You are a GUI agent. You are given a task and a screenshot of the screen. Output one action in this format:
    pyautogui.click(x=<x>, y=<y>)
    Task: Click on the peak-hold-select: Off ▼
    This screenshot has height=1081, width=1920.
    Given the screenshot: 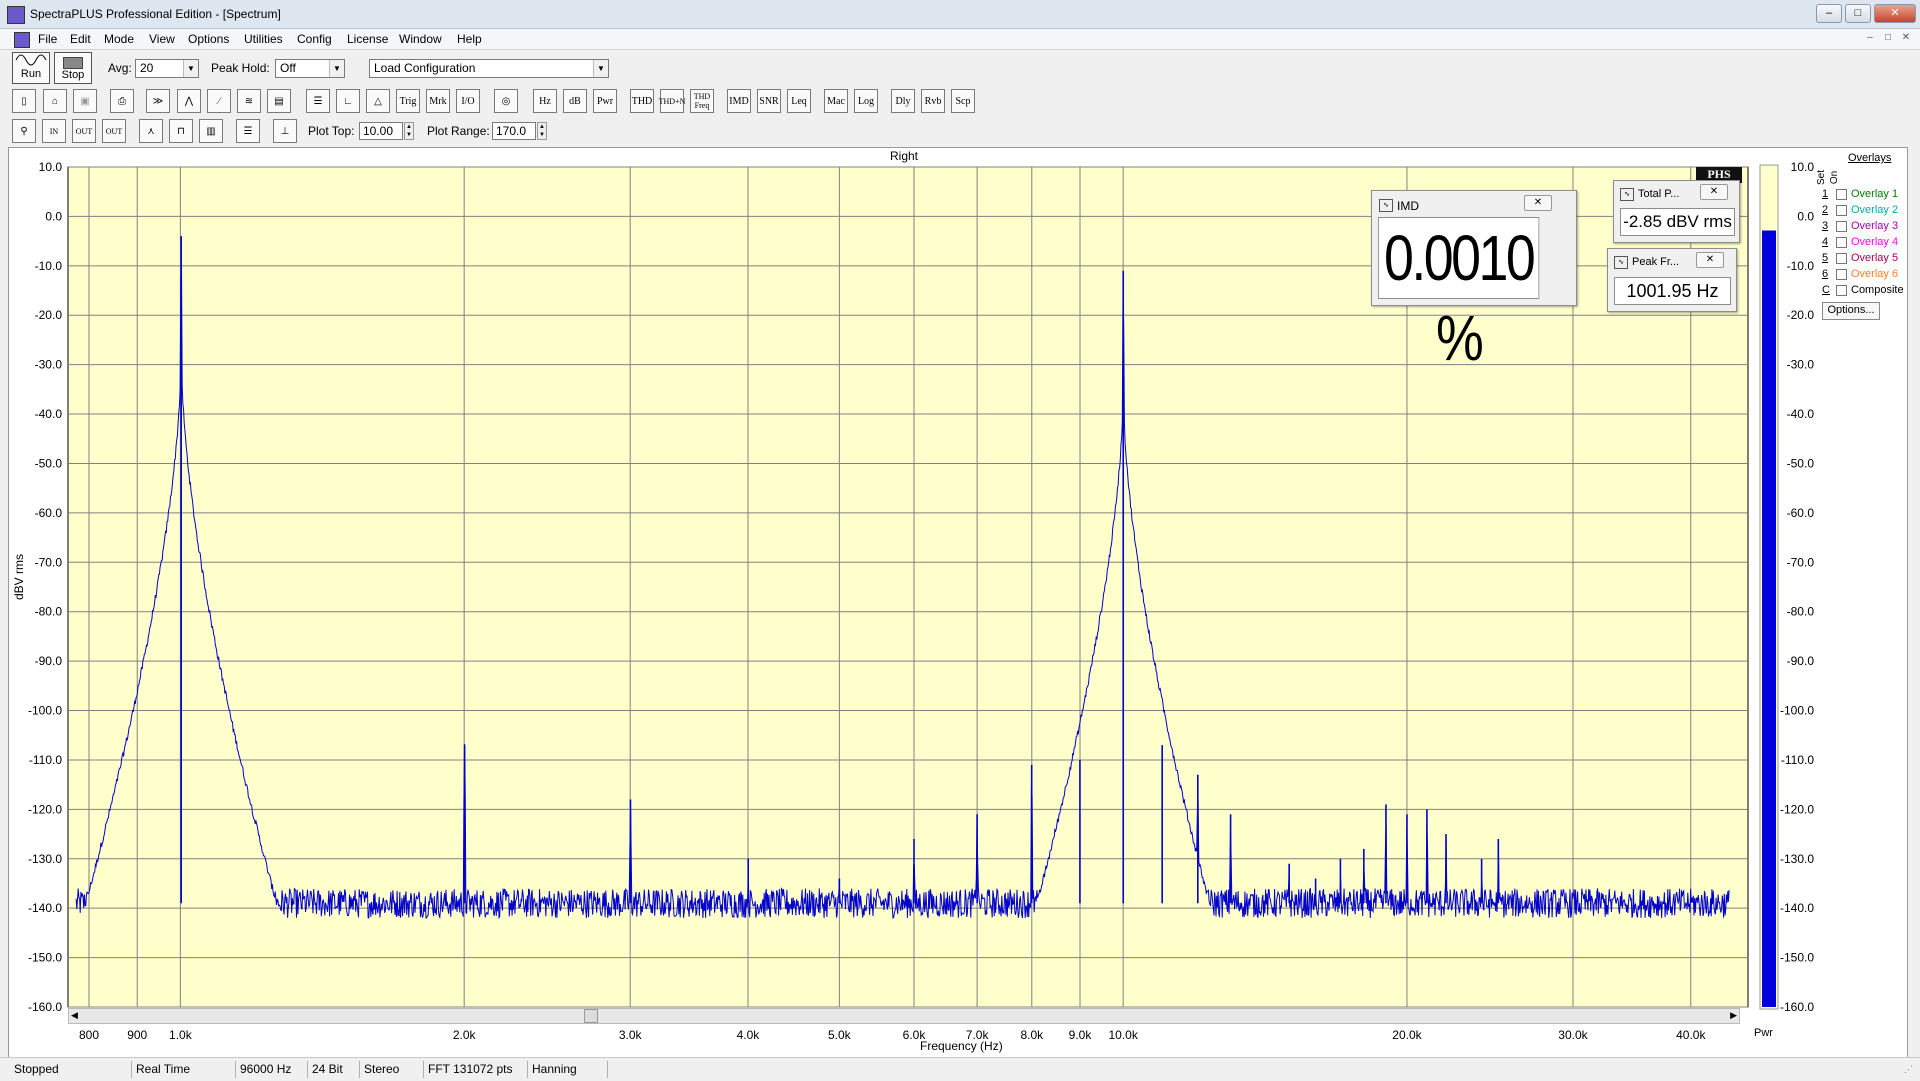 What is the action you would take?
    pyautogui.click(x=310, y=68)
    